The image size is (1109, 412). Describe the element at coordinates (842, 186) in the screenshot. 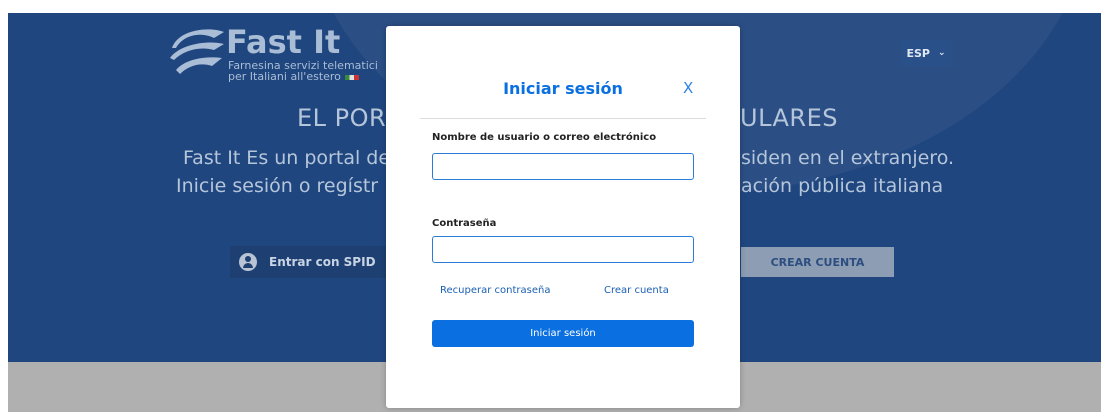

I see `hero-description-line2-right: ación pública italiana` at that location.